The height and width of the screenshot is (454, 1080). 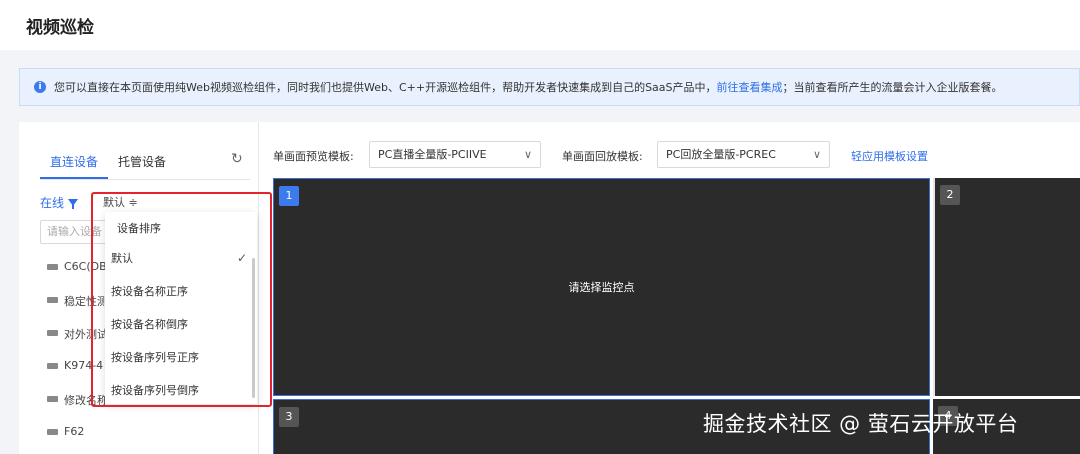 I want to click on online-filter: 在线, so click(x=59, y=202).